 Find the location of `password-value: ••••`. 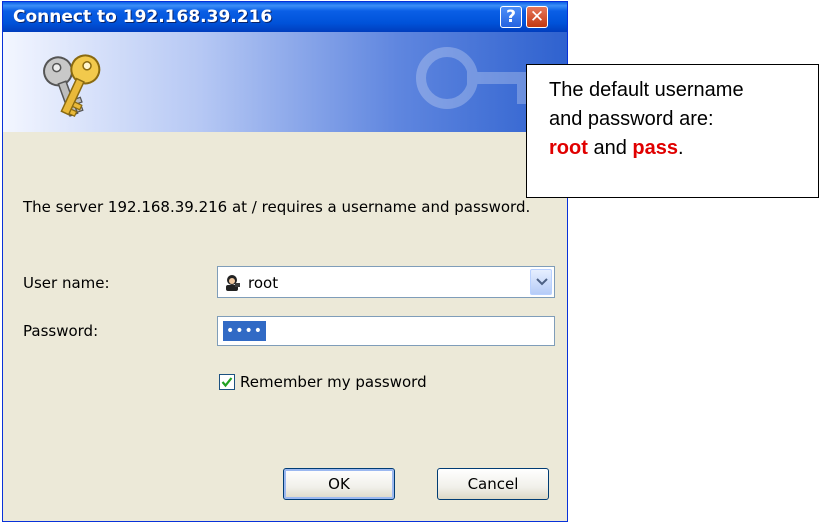

password-value: •••• is located at coordinates (245, 331).